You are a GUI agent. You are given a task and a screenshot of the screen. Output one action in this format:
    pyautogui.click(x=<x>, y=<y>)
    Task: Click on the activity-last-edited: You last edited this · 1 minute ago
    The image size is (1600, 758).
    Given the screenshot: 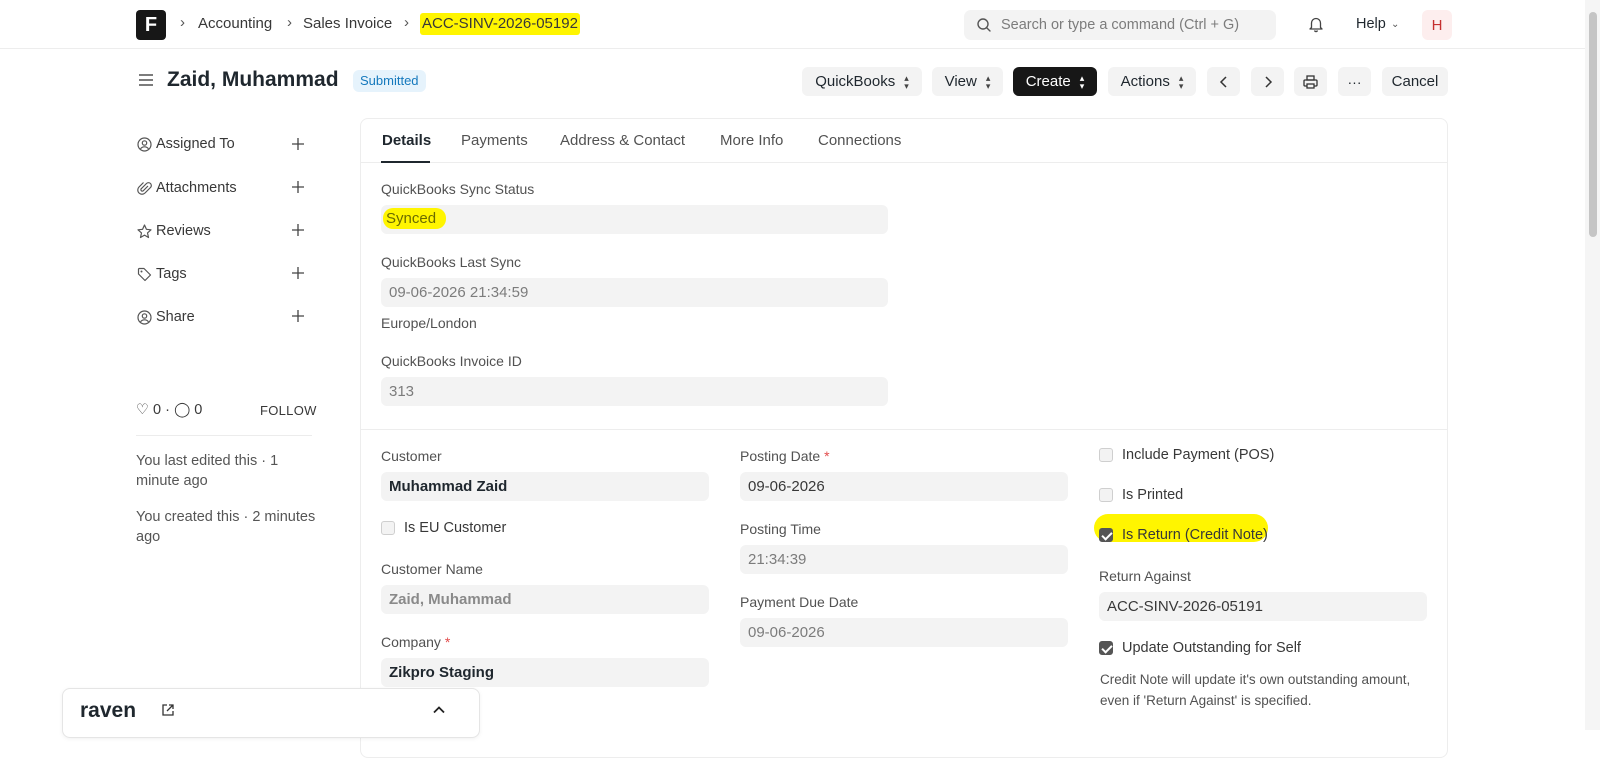 What is the action you would take?
    pyautogui.click(x=207, y=471)
    